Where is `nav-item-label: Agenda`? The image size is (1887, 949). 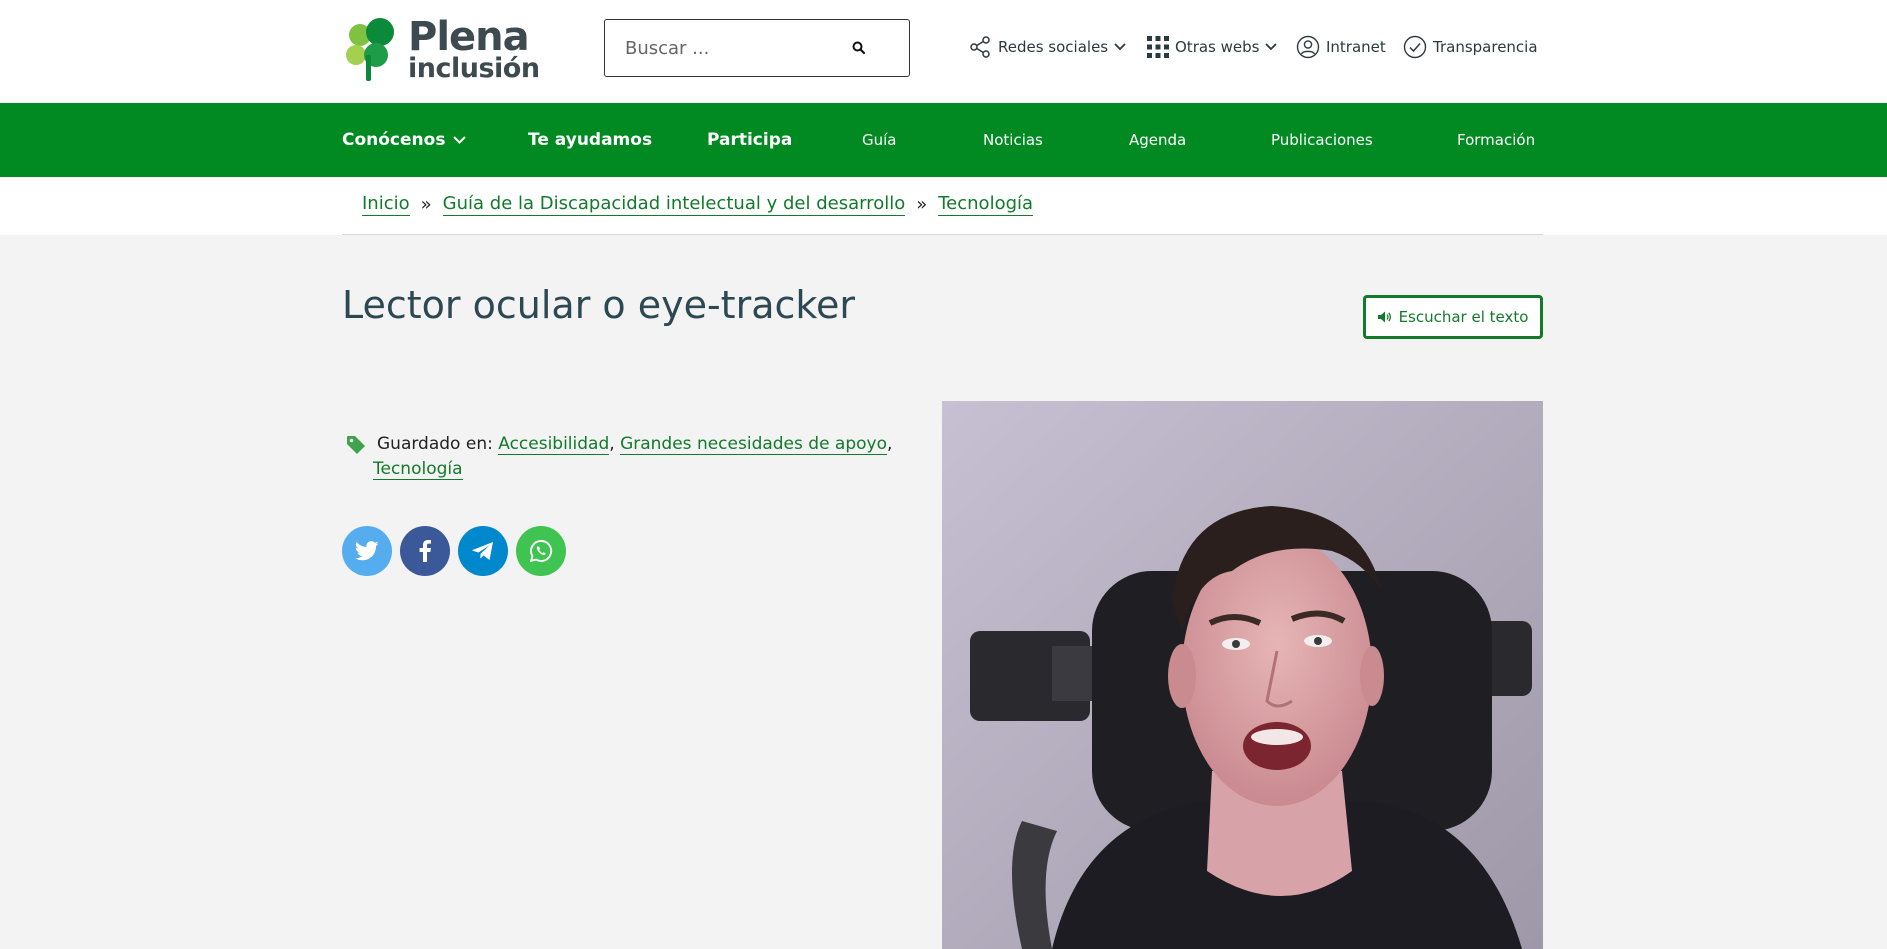
nav-item-label: Agenda is located at coordinates (1158, 140).